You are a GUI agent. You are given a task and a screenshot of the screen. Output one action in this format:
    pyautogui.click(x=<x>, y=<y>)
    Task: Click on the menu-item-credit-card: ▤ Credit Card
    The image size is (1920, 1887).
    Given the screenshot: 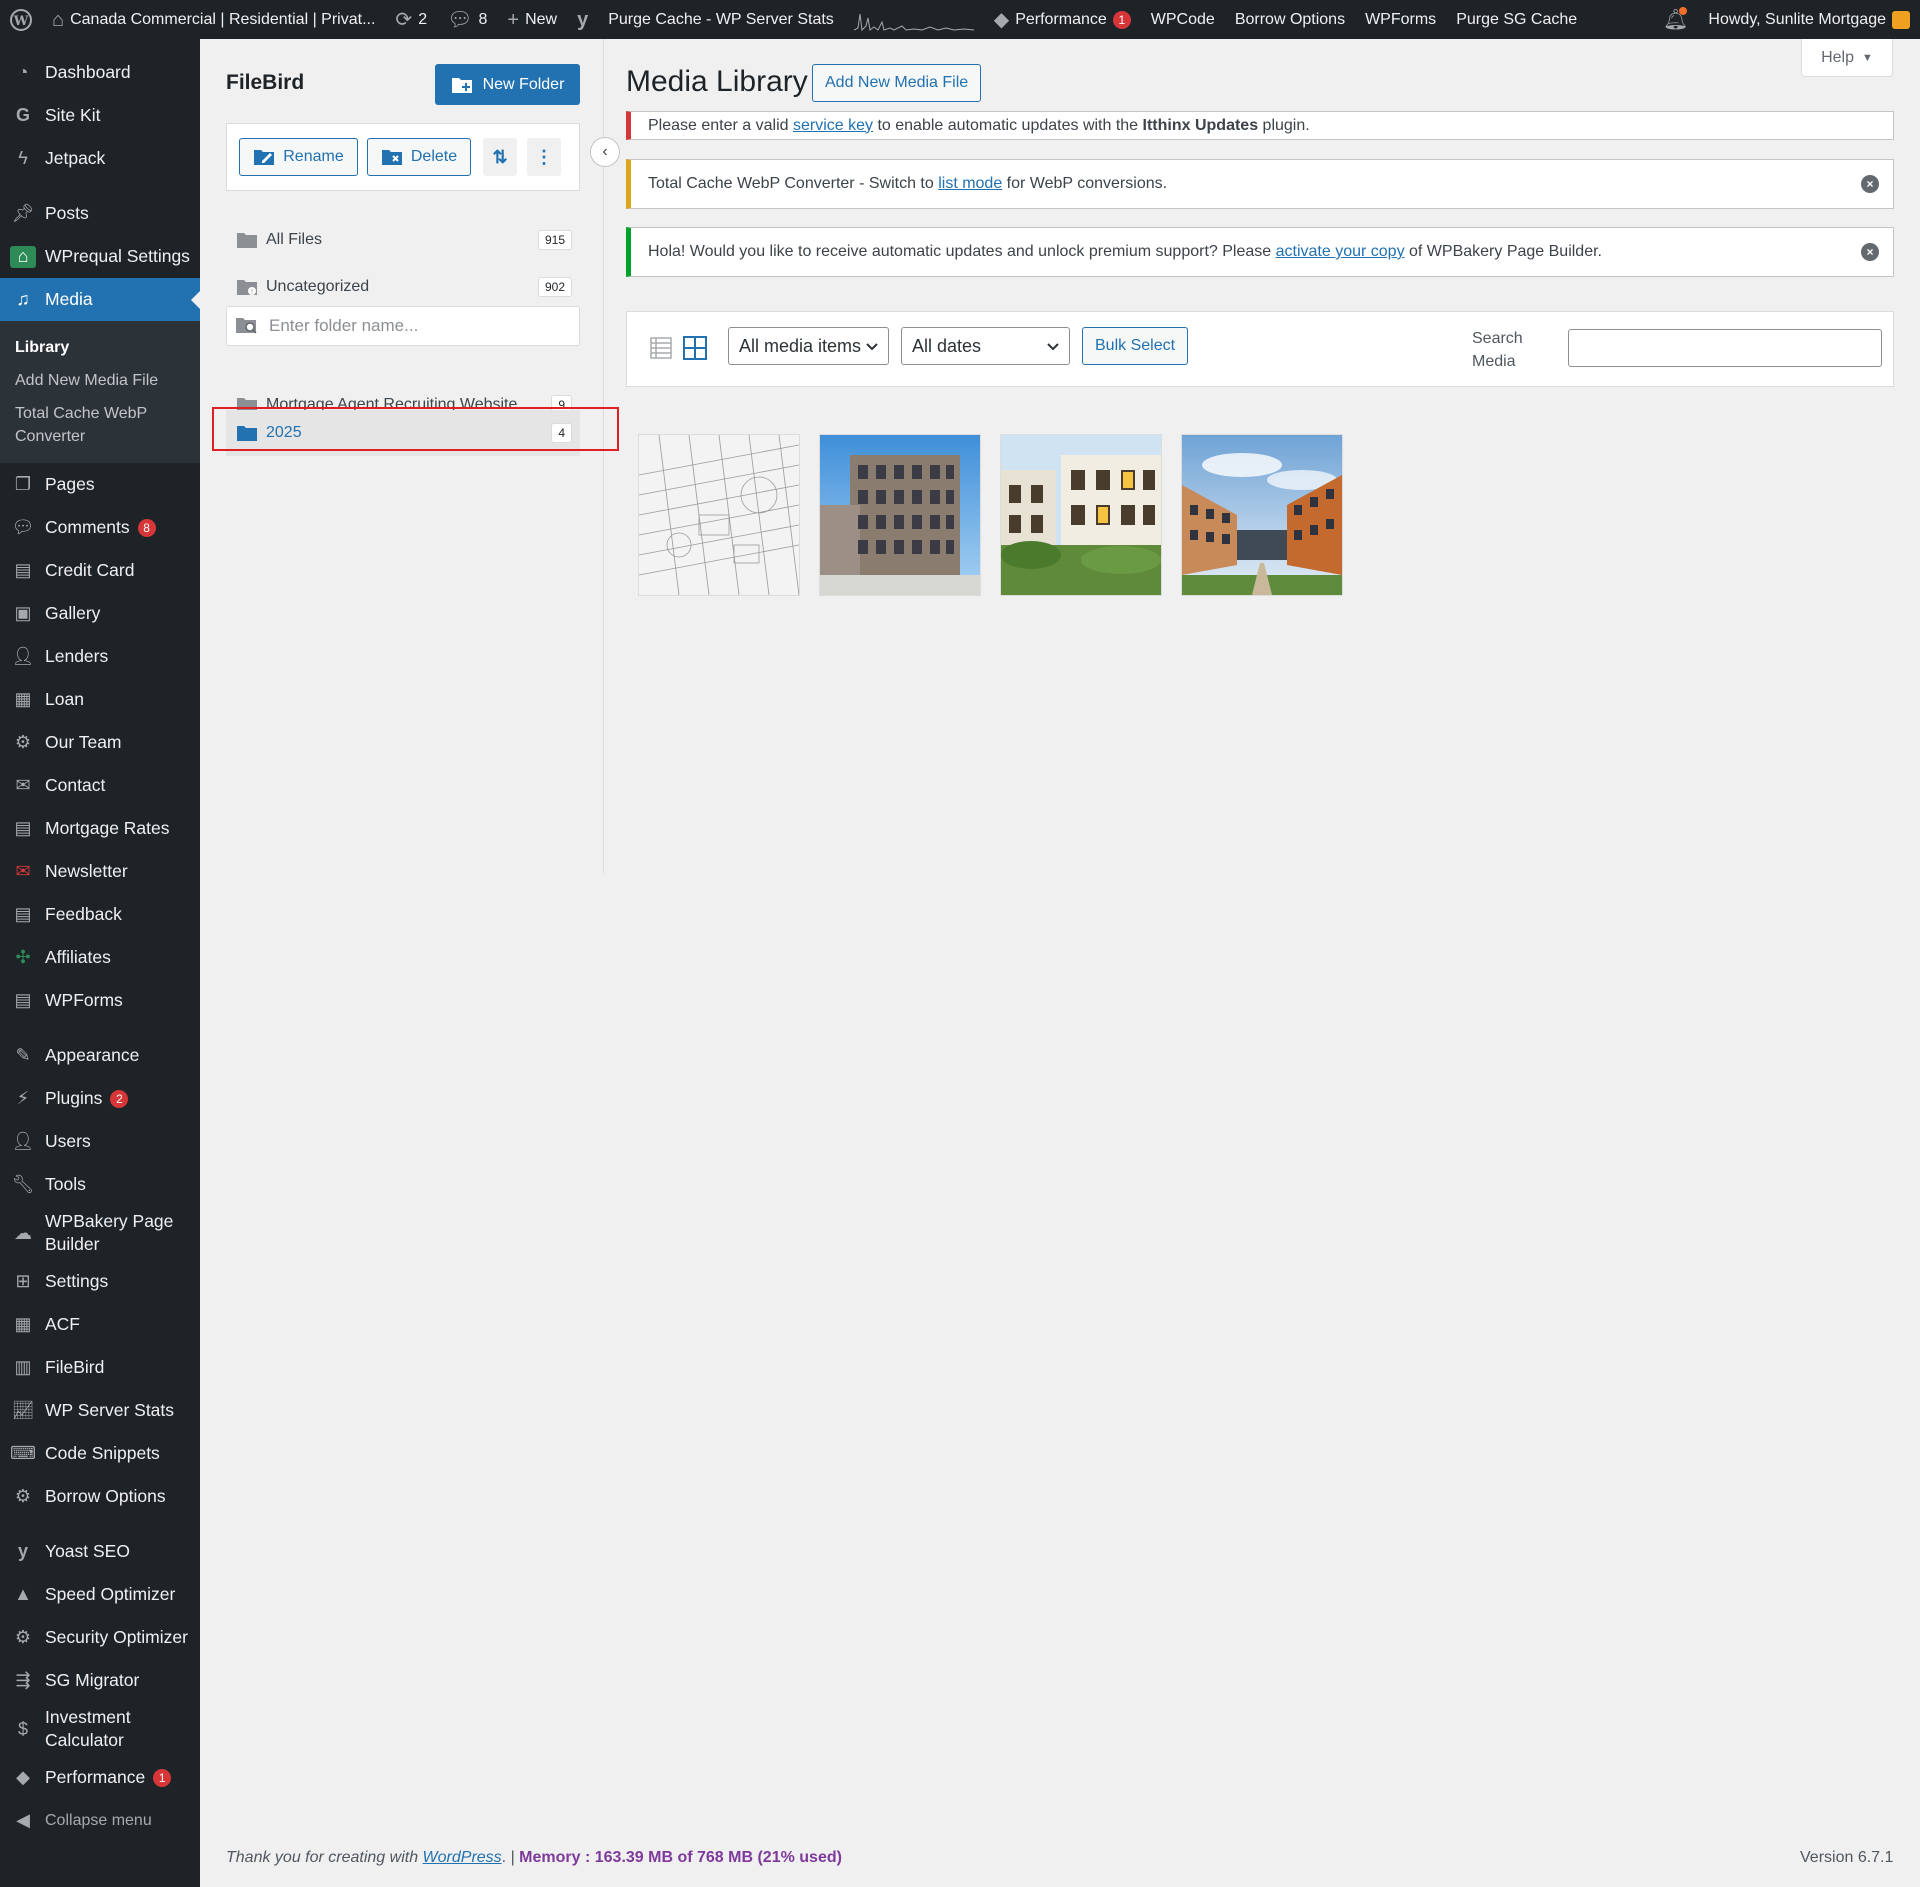 What is the action you would take?
    pyautogui.click(x=100, y=570)
    